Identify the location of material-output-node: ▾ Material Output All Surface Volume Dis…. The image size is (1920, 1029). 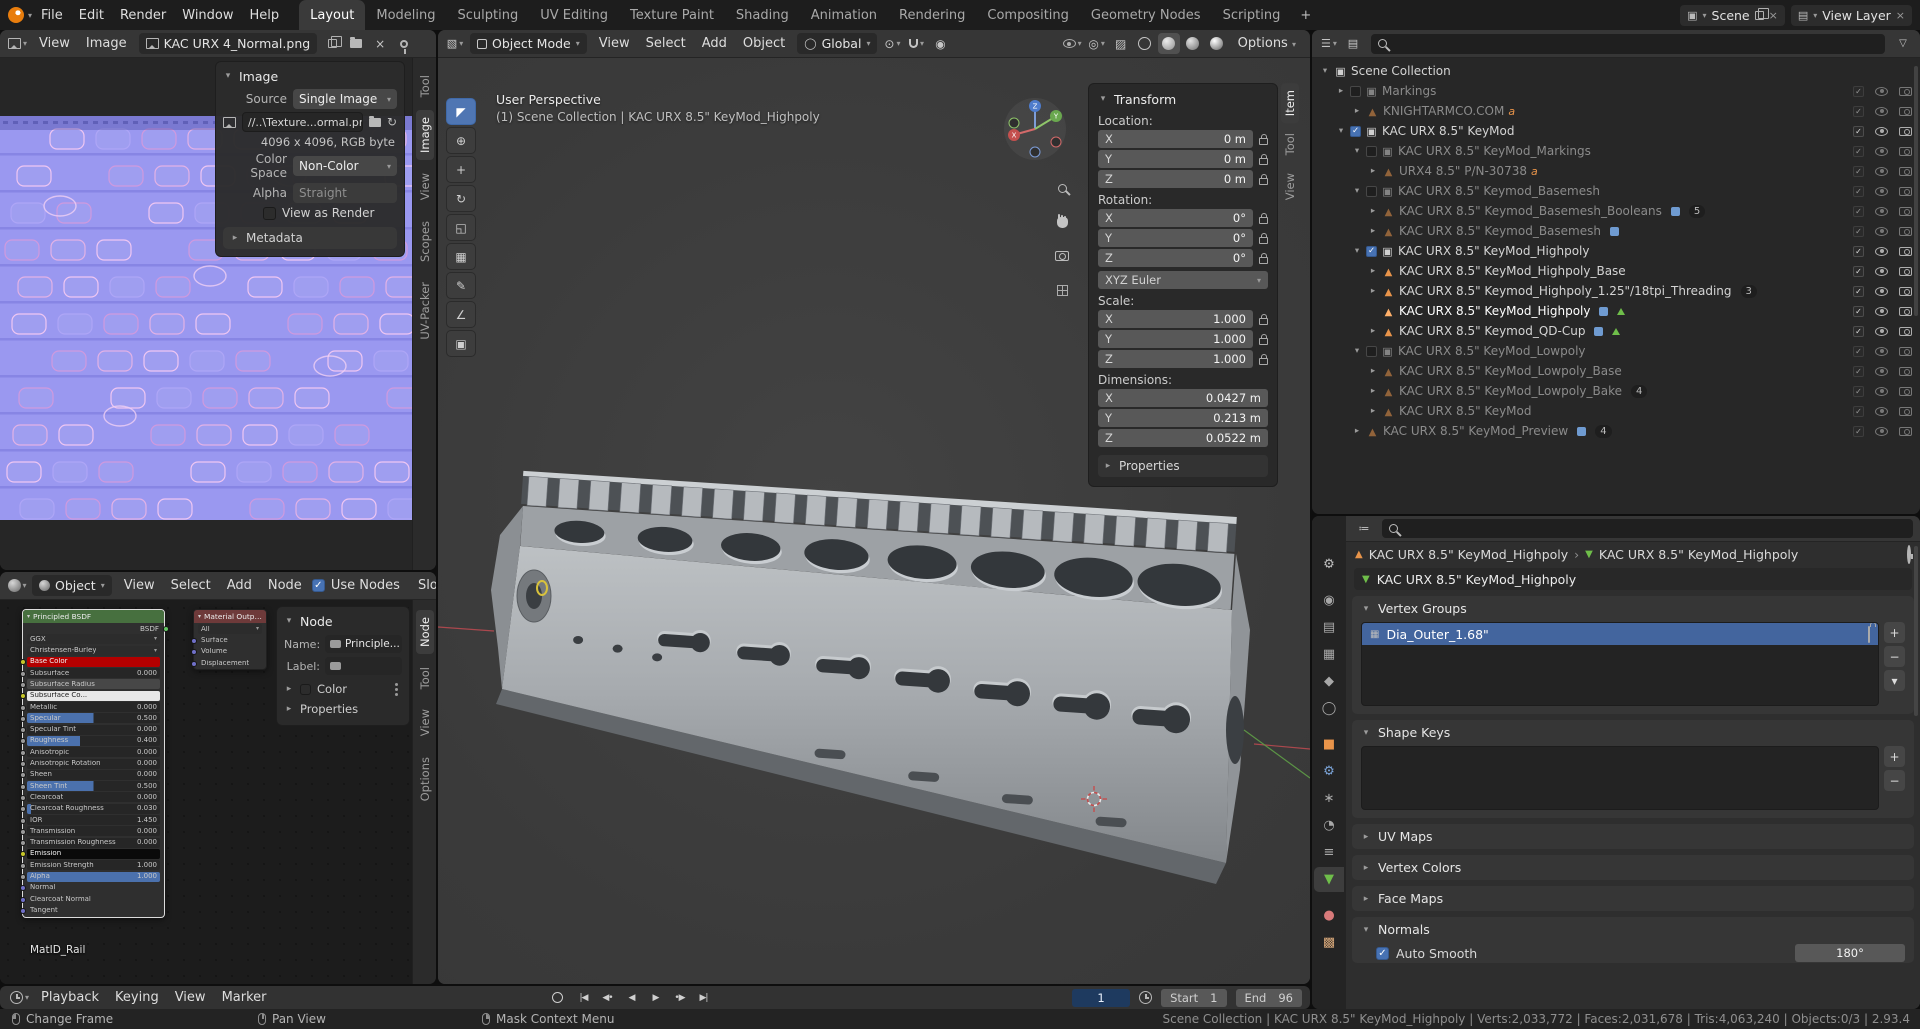
(229, 640).